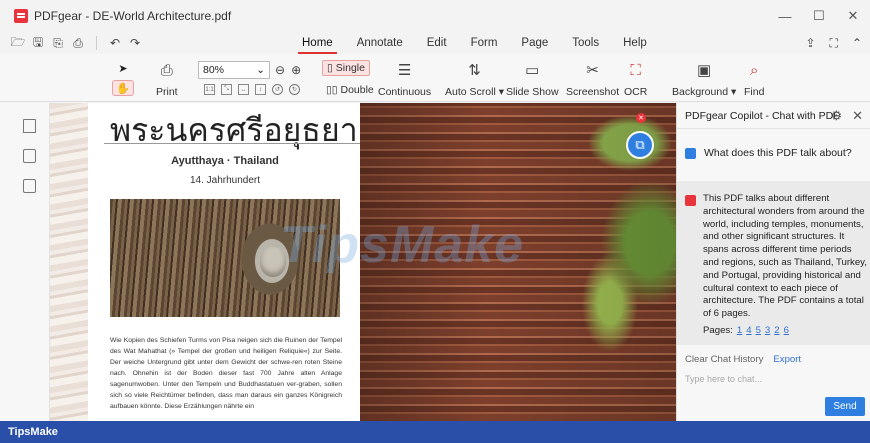 This screenshot has width=870, height=443. I want to click on printer-icon: ⎙, so click(166, 70).